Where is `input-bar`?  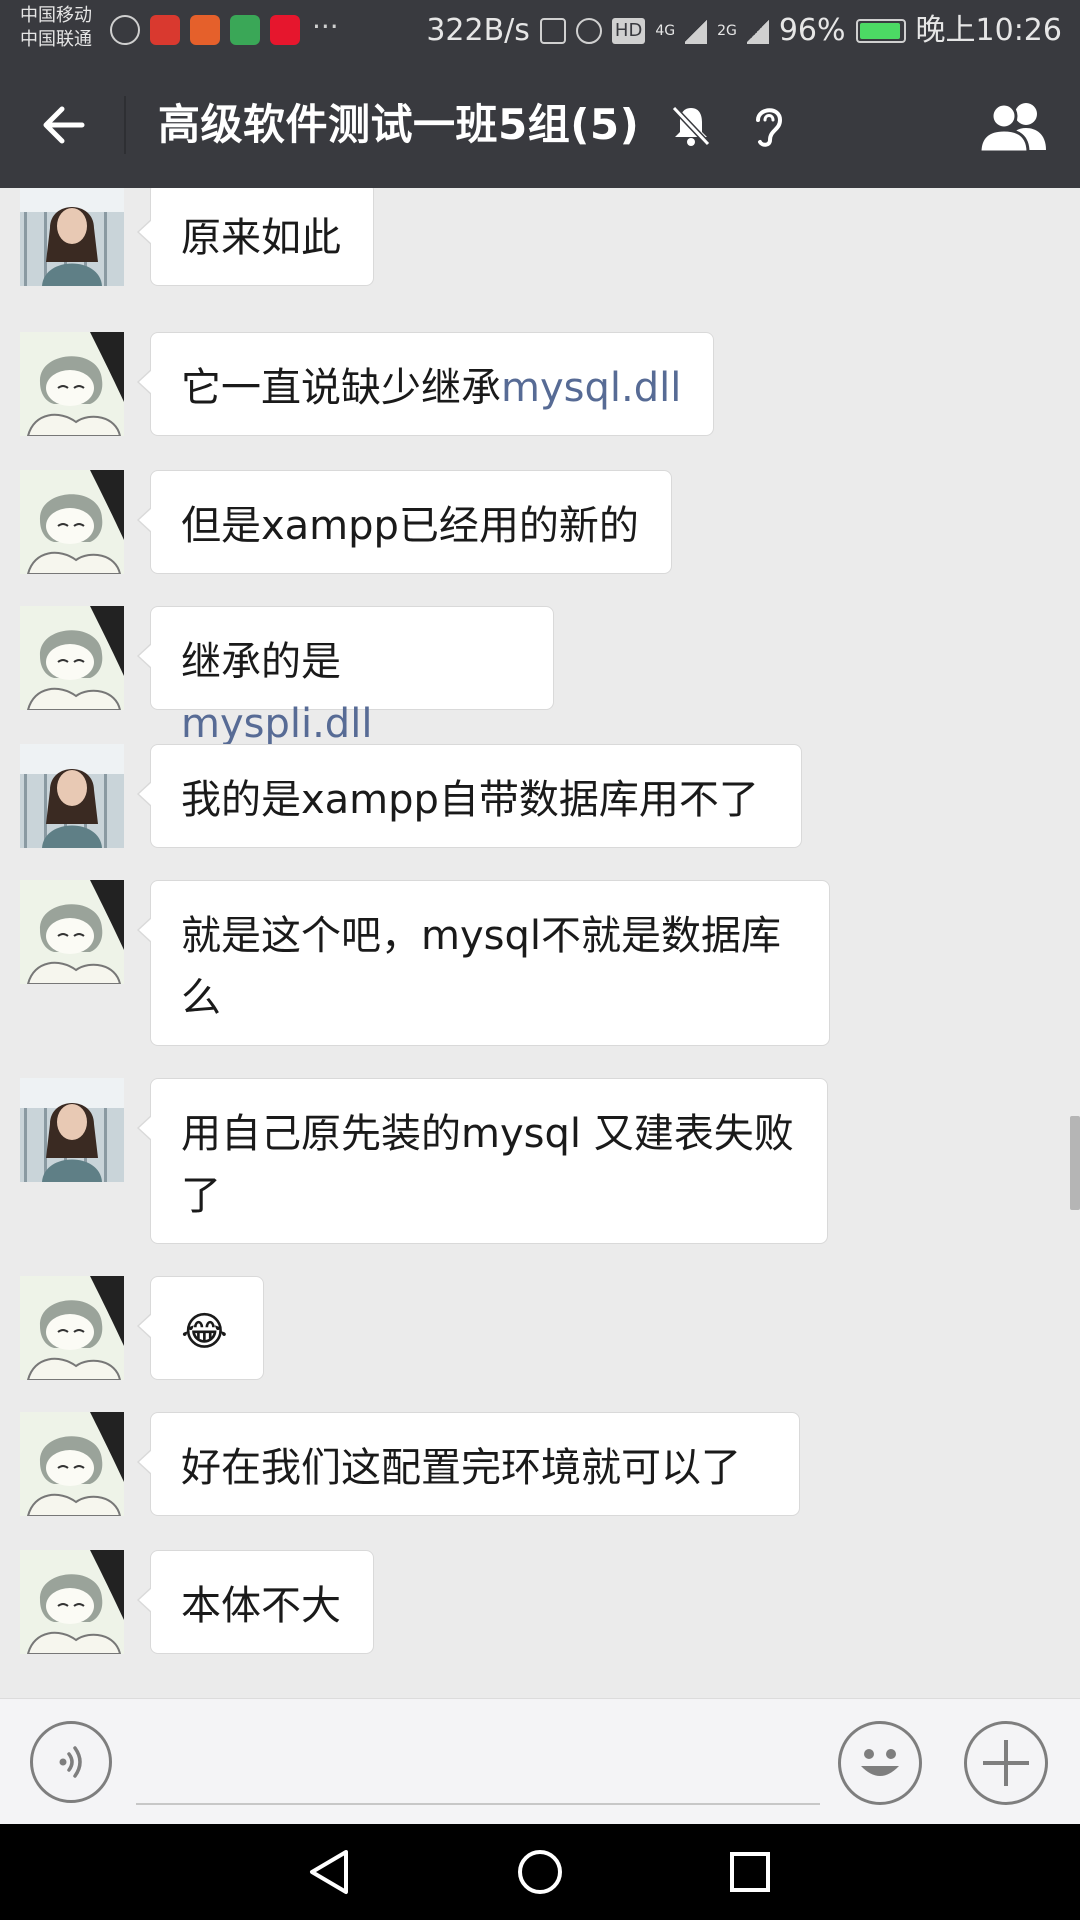
input-bar is located at coordinates (540, 1761).